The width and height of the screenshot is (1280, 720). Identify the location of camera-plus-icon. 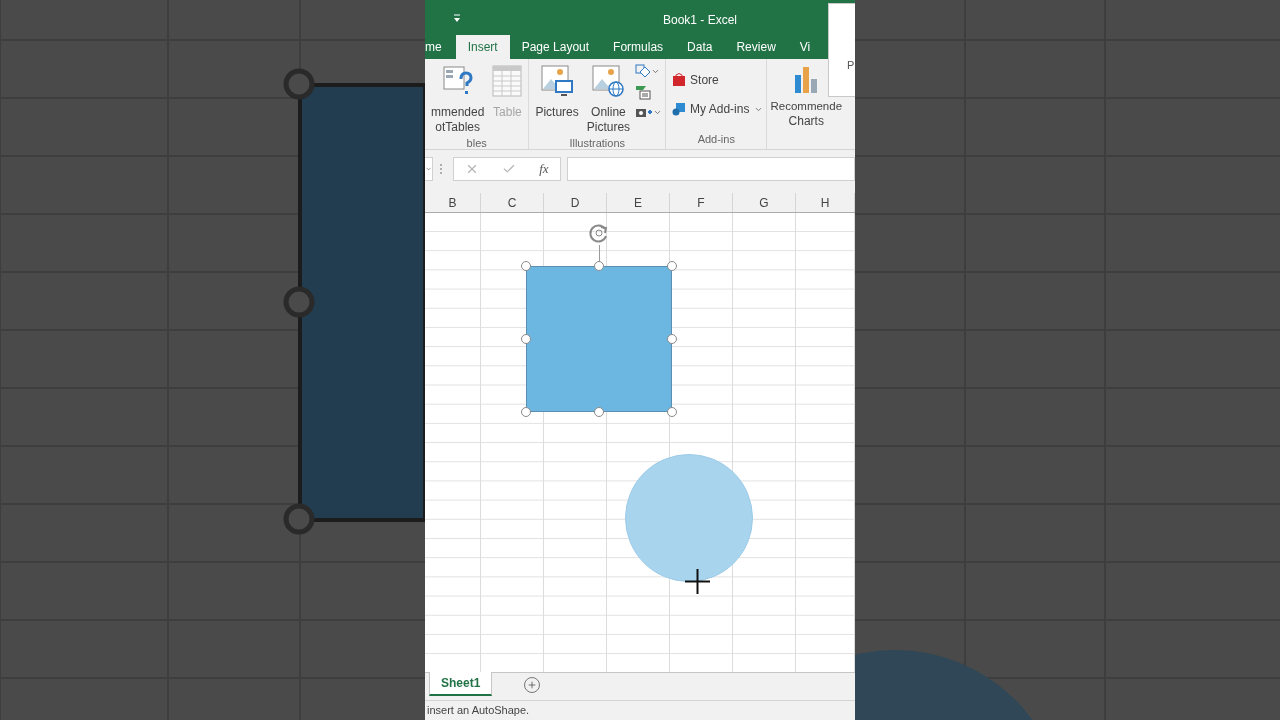
(644, 112).